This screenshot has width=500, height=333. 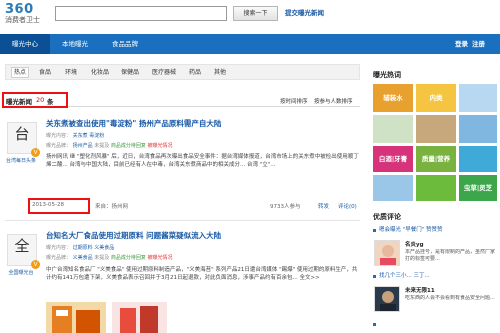 I want to click on category-health-products: 保健品, so click(x=130, y=73).